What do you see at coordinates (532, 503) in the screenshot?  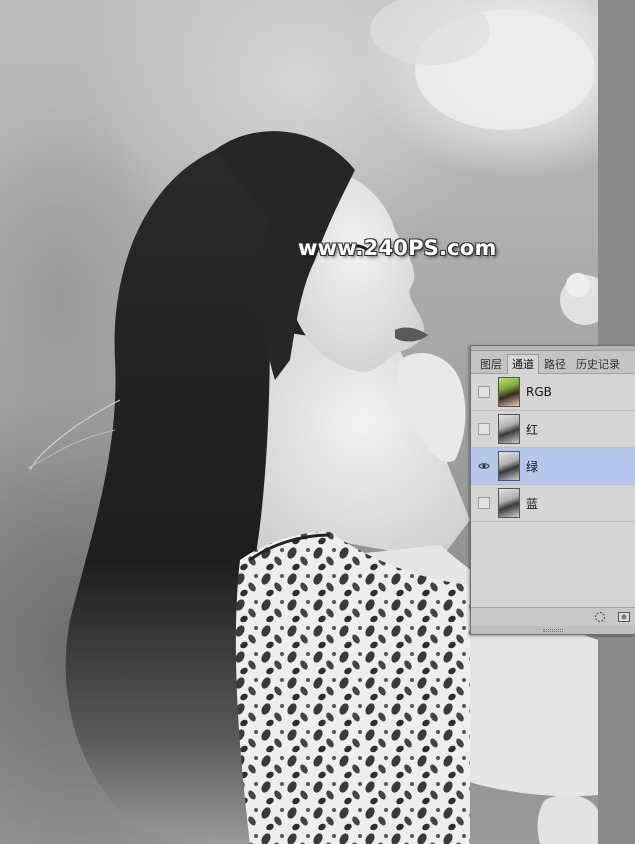 I see `channel-label: 蓝` at bounding box center [532, 503].